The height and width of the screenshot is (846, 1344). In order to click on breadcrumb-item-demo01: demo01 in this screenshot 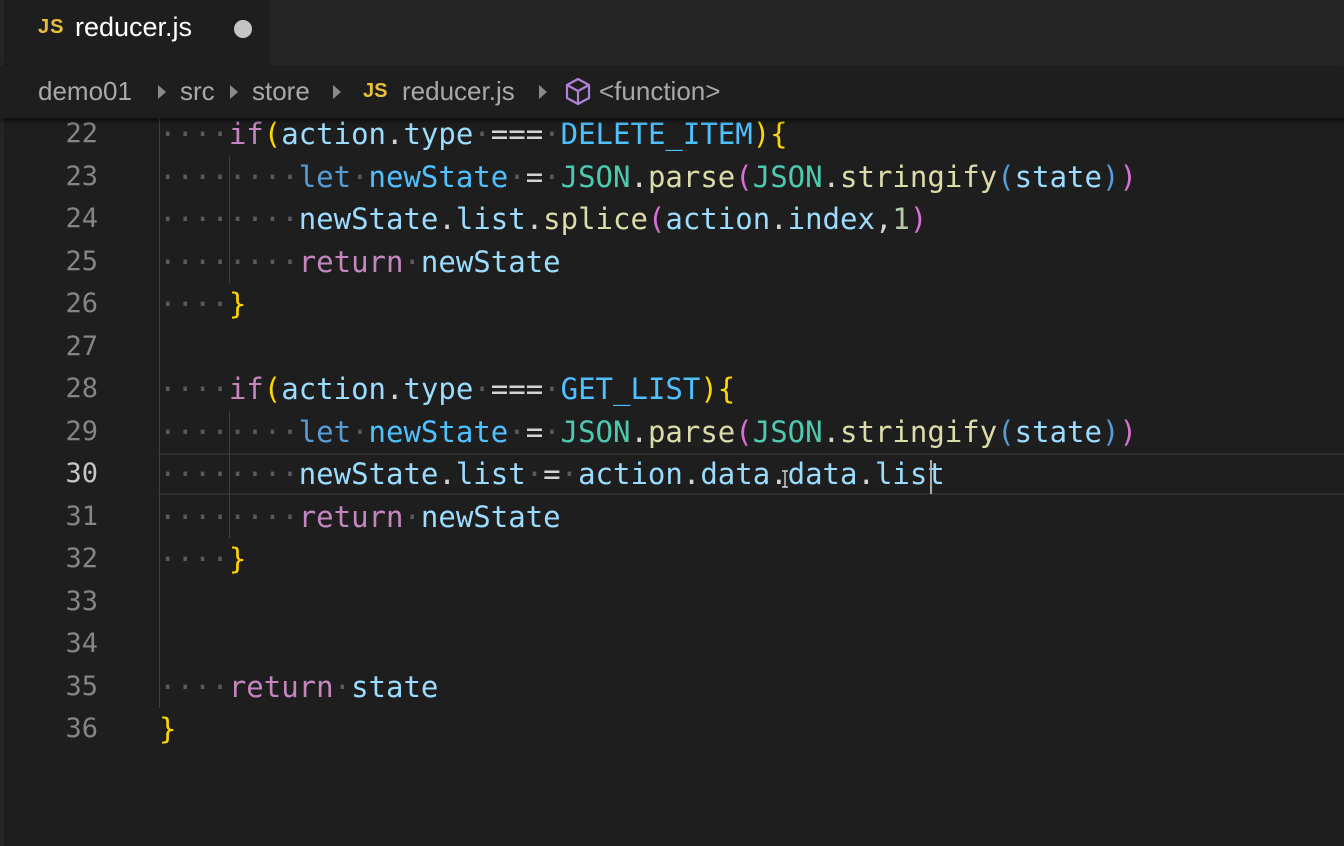, I will do `click(85, 91)`.